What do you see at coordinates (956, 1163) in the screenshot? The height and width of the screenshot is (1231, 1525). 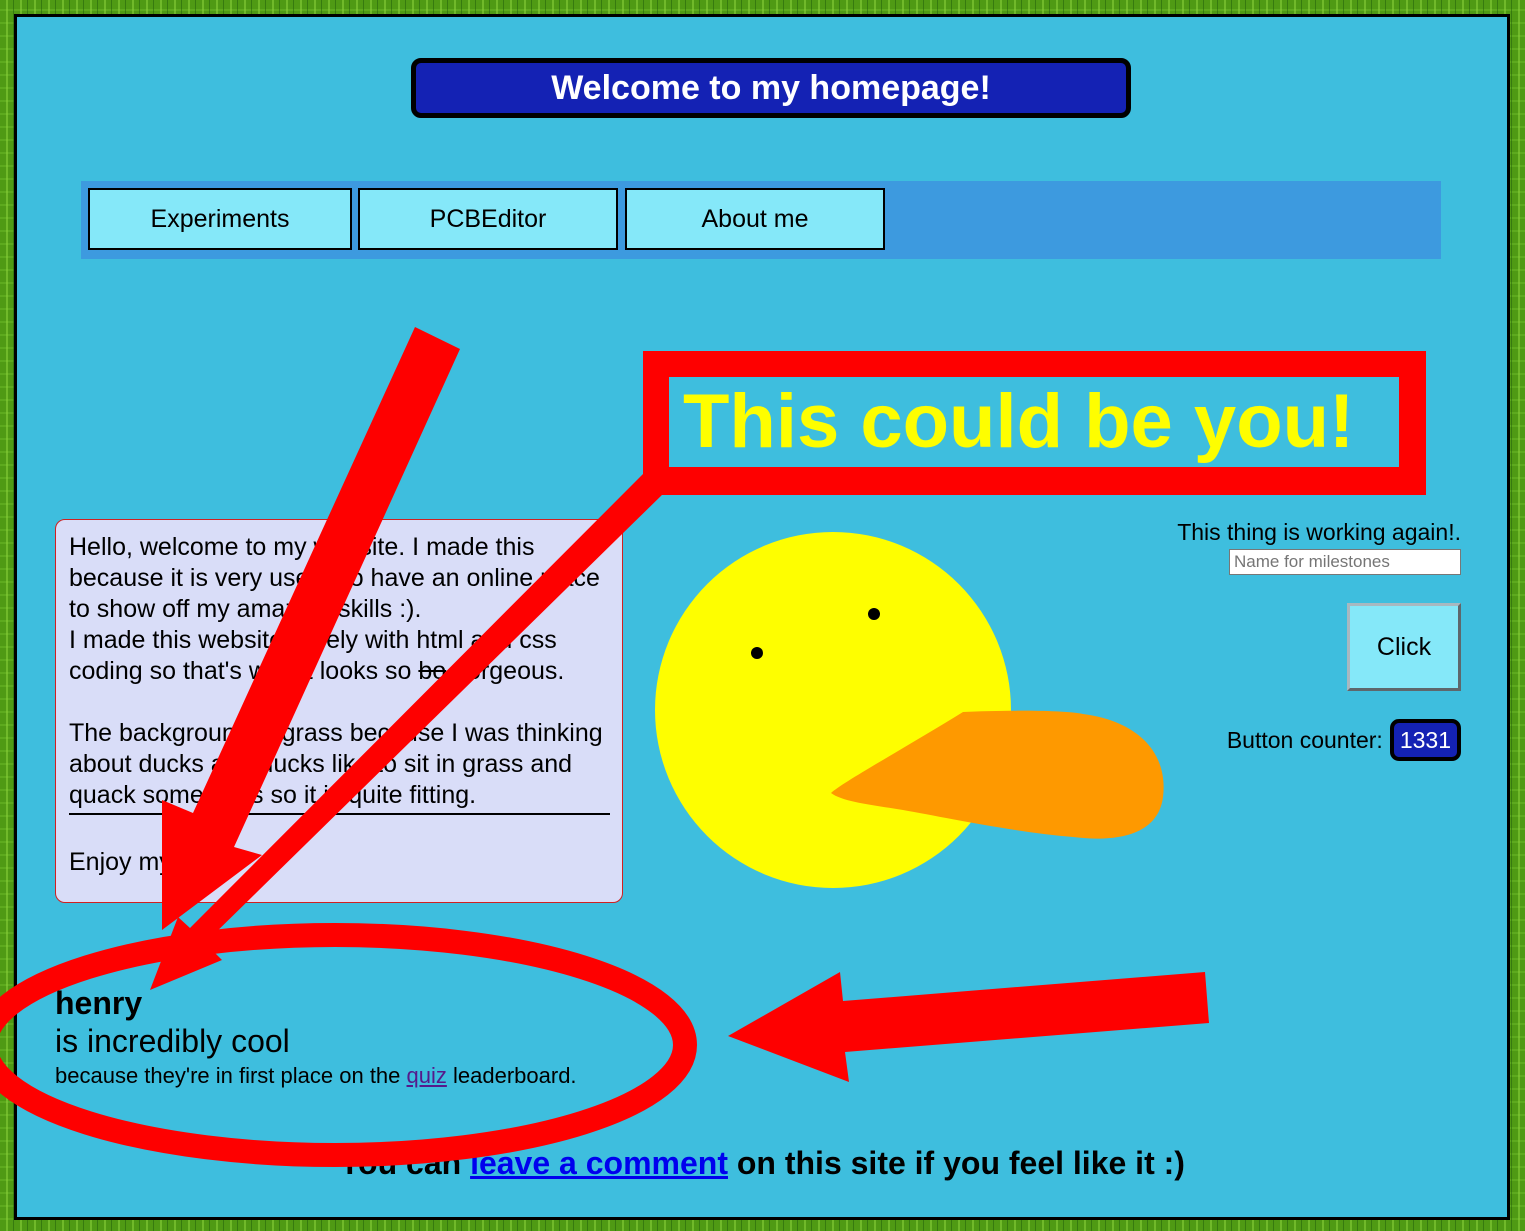 I see `comment-prompt-end: on this site if you feel like it :)` at bounding box center [956, 1163].